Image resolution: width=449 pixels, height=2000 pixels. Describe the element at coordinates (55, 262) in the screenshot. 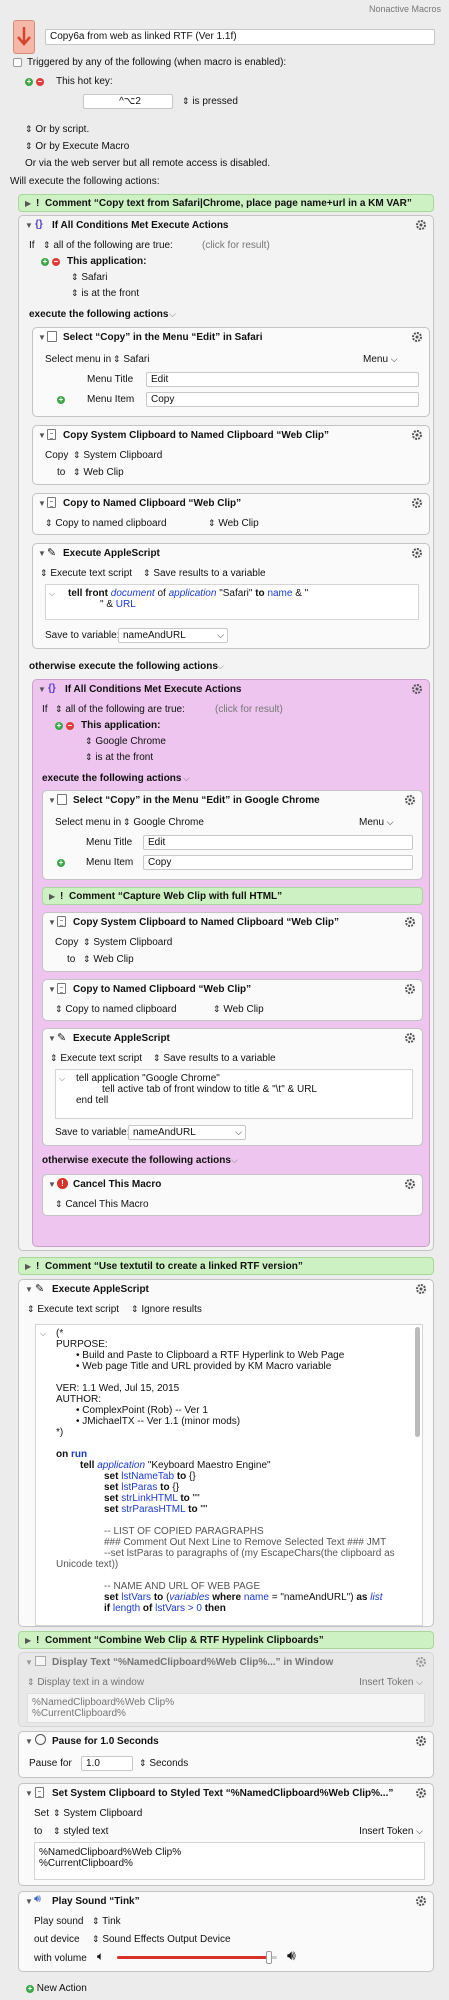

I see `remove-condition-icon: −` at that location.